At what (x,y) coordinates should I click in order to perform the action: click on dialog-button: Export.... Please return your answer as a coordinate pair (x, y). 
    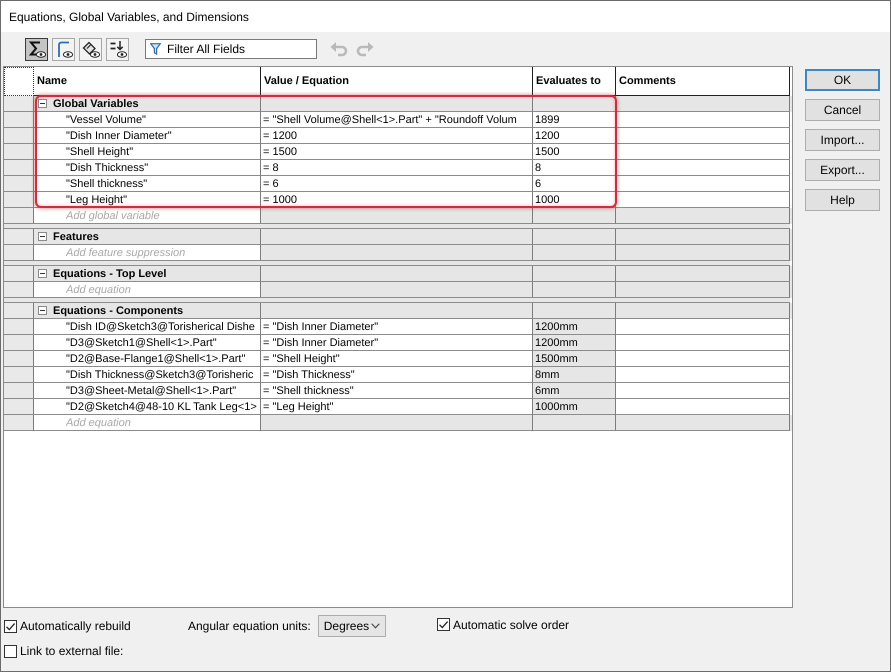
    Looking at the image, I should click on (842, 170).